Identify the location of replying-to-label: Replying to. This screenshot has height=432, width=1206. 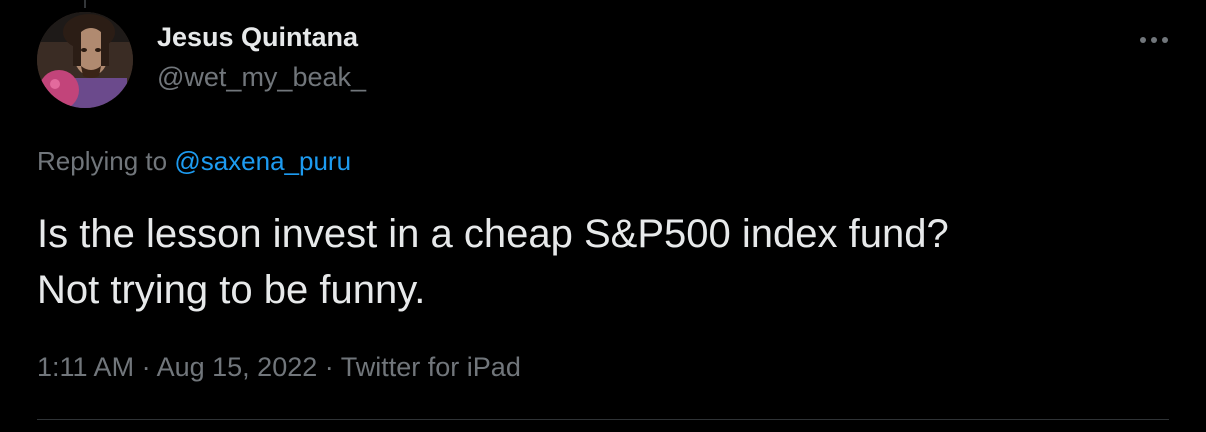
(102, 161).